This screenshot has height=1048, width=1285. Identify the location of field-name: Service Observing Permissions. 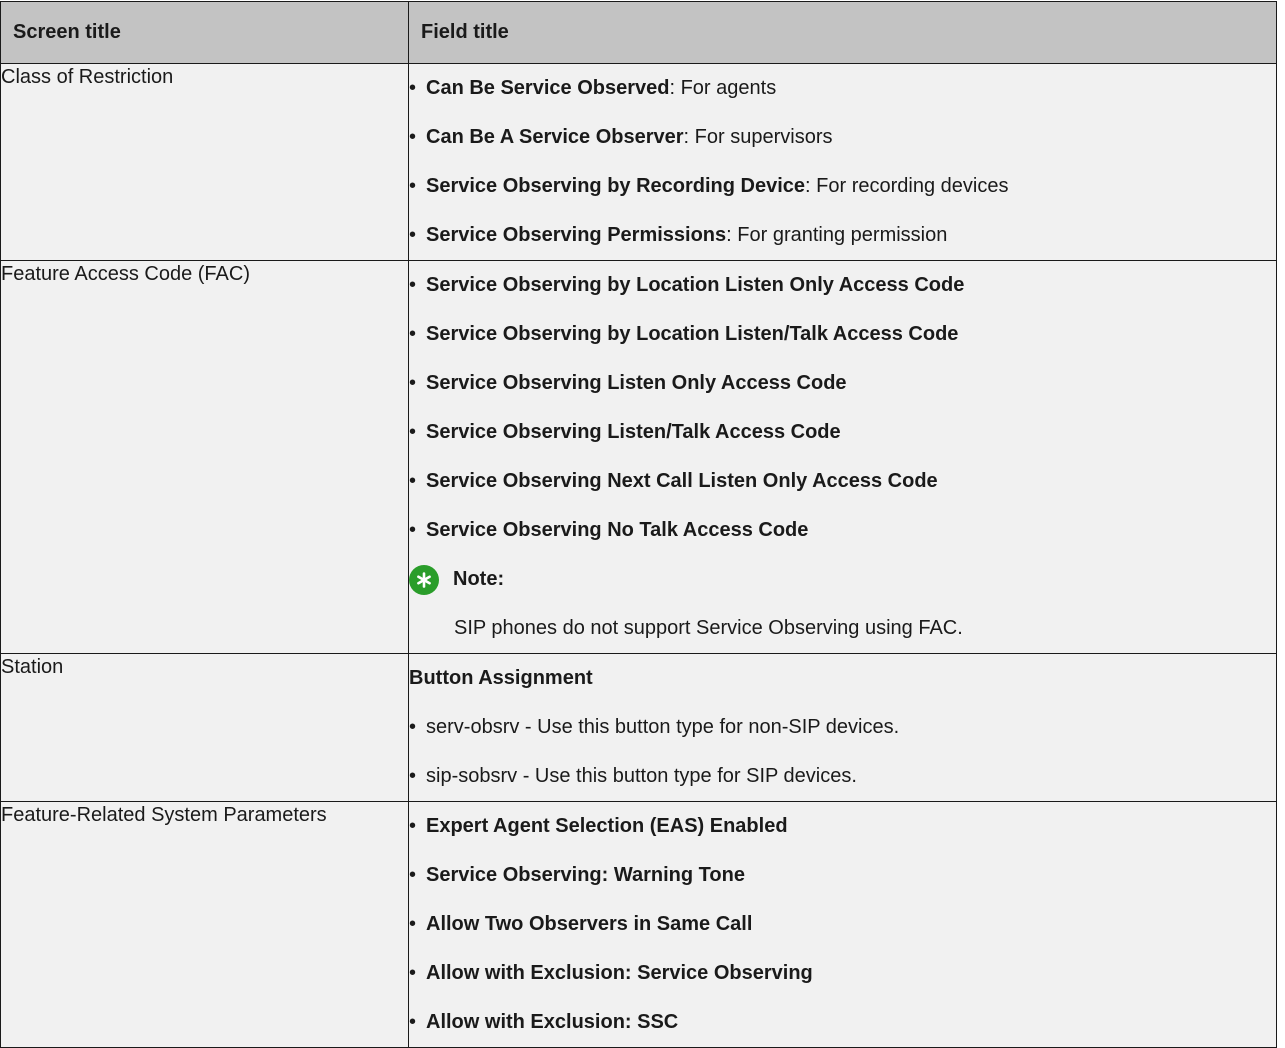
(576, 235).